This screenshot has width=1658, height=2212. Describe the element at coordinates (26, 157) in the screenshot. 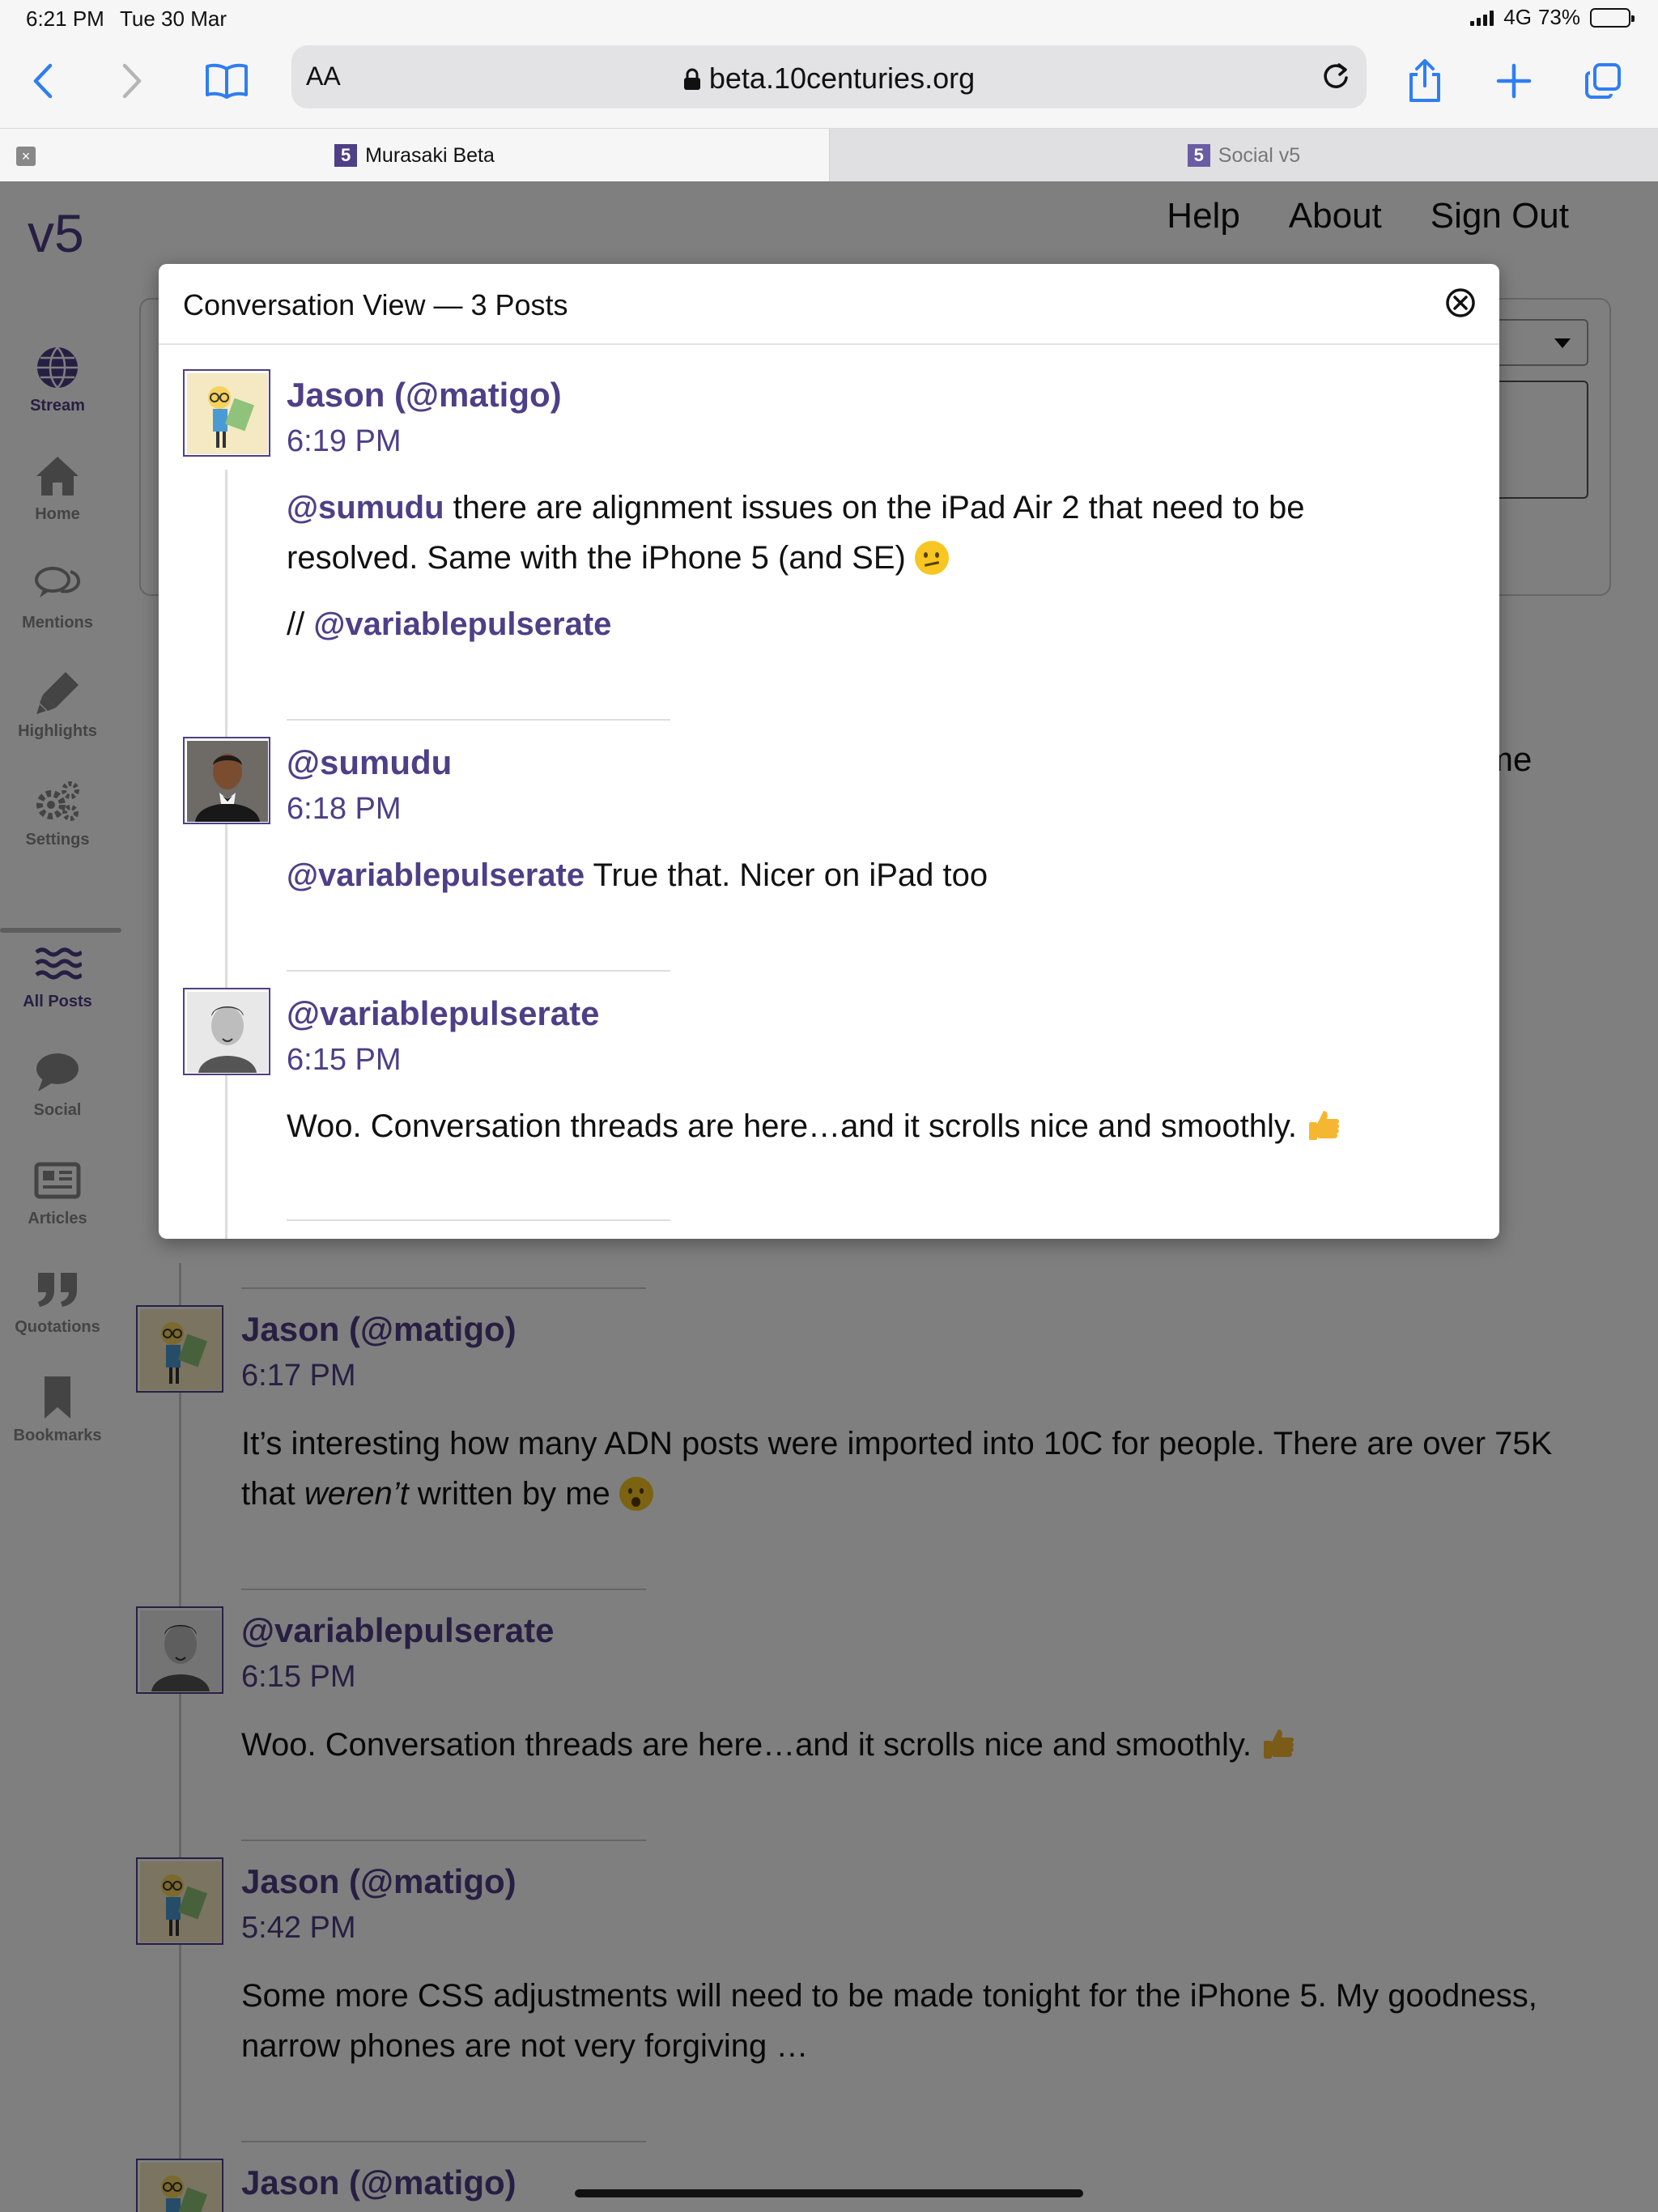

I see `close-tab-icon: ×` at that location.